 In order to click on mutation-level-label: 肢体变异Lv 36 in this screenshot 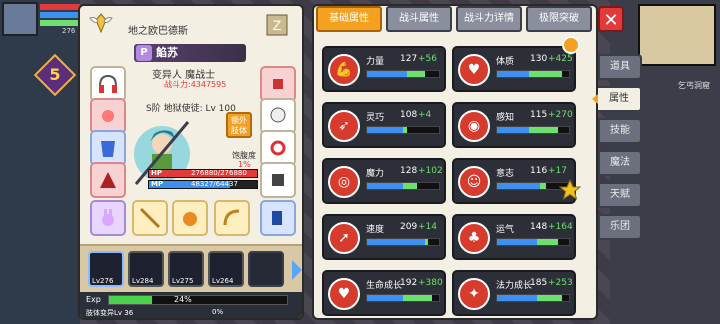, I will do `click(110, 313)`.